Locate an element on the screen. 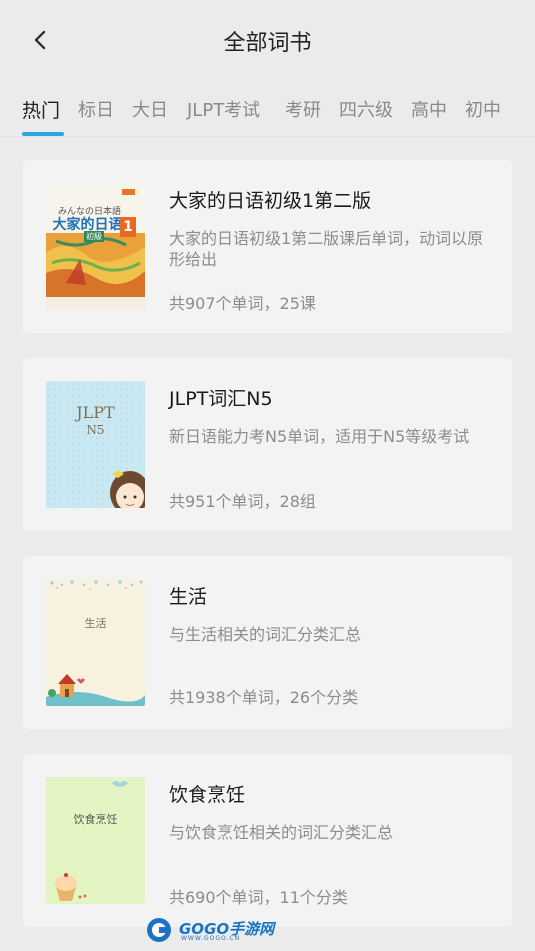 The height and width of the screenshot is (951, 535). book-cover: みんなの日本語 大家的日语 1 初級 is located at coordinates (95, 246).